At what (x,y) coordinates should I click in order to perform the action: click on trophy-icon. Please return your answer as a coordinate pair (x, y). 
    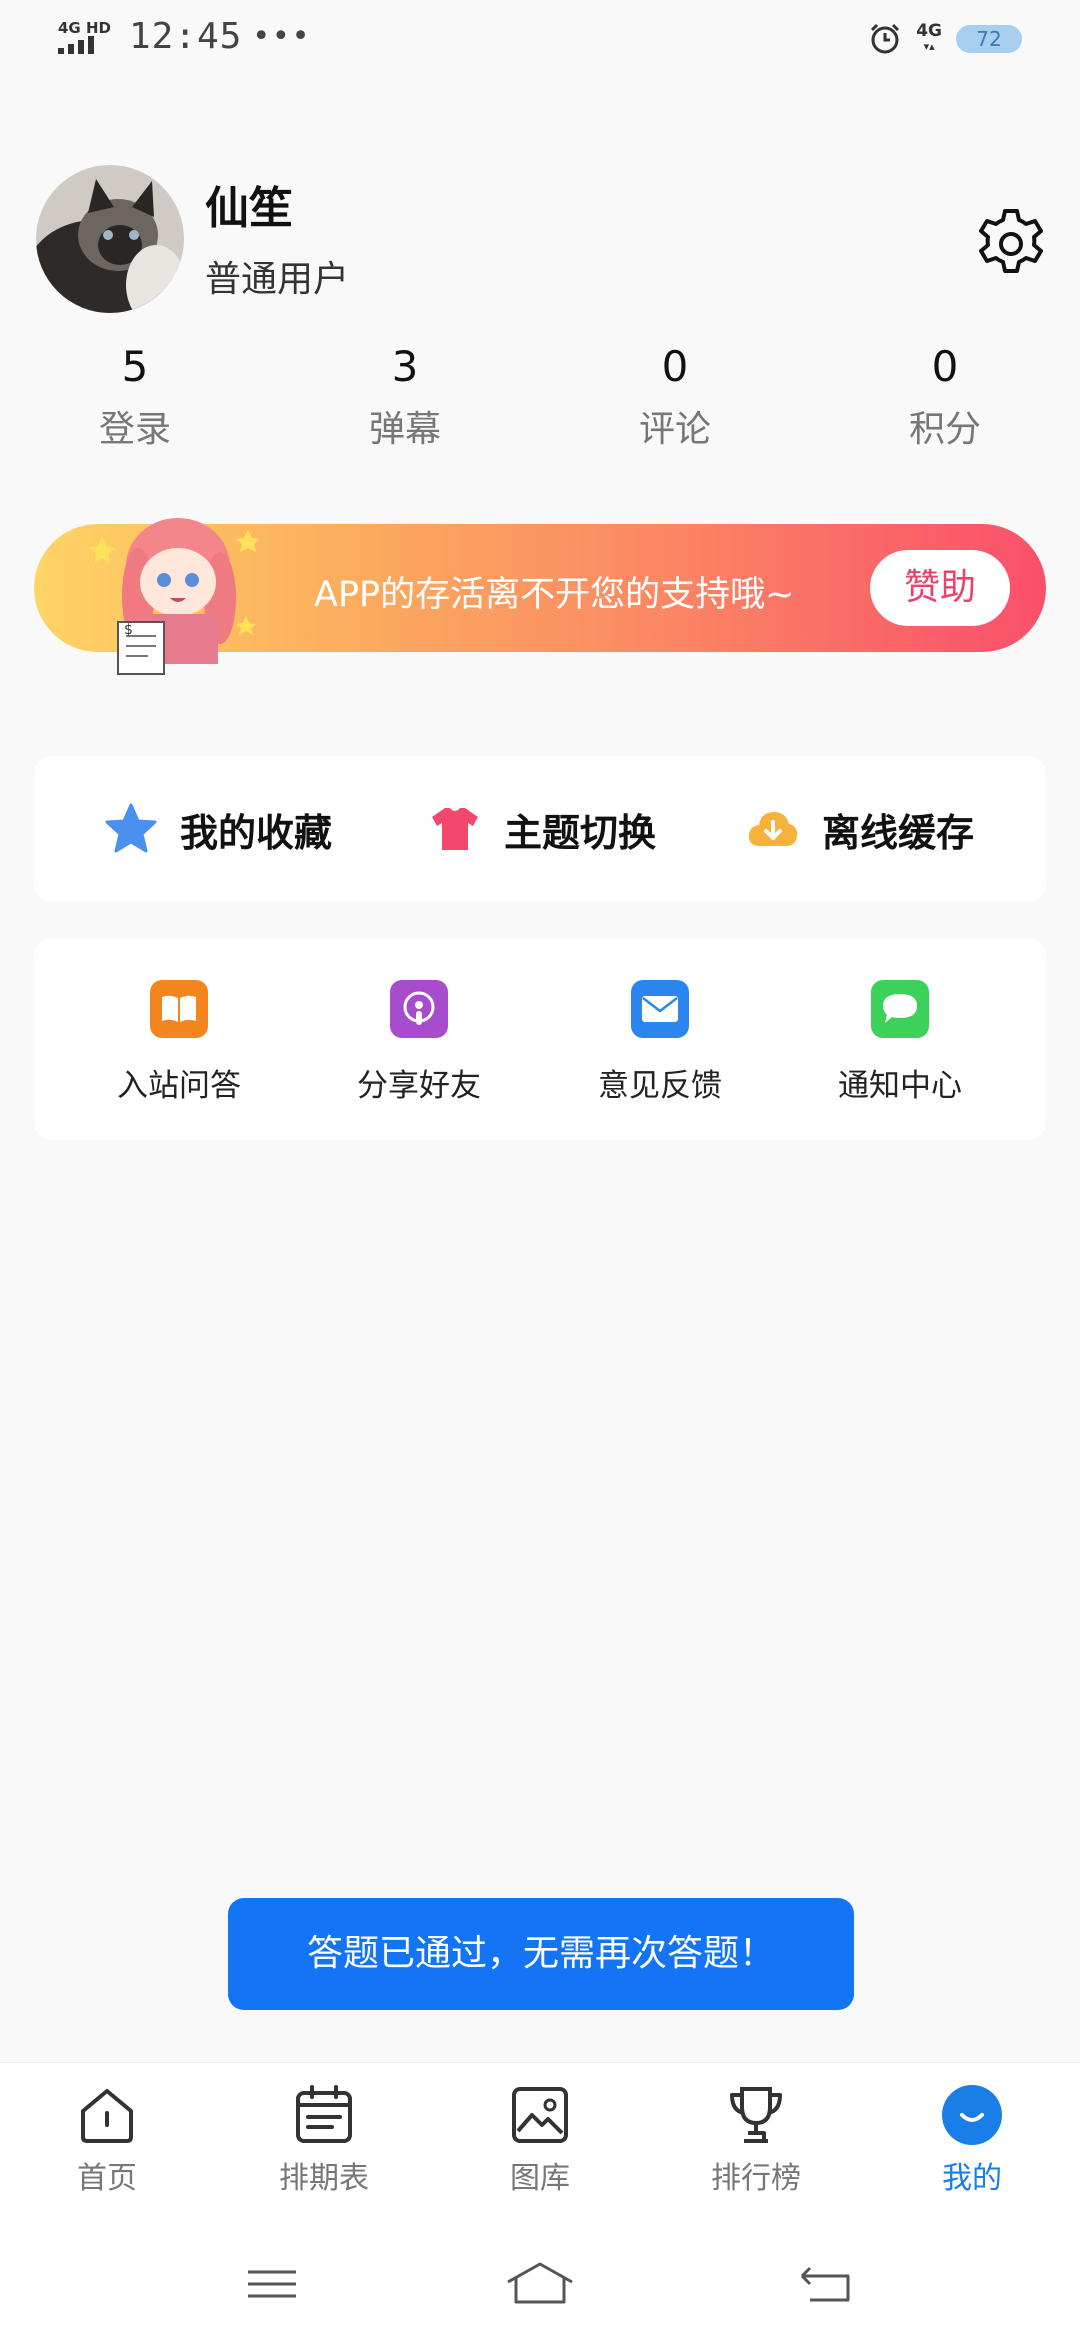
    Looking at the image, I should click on (756, 2115).